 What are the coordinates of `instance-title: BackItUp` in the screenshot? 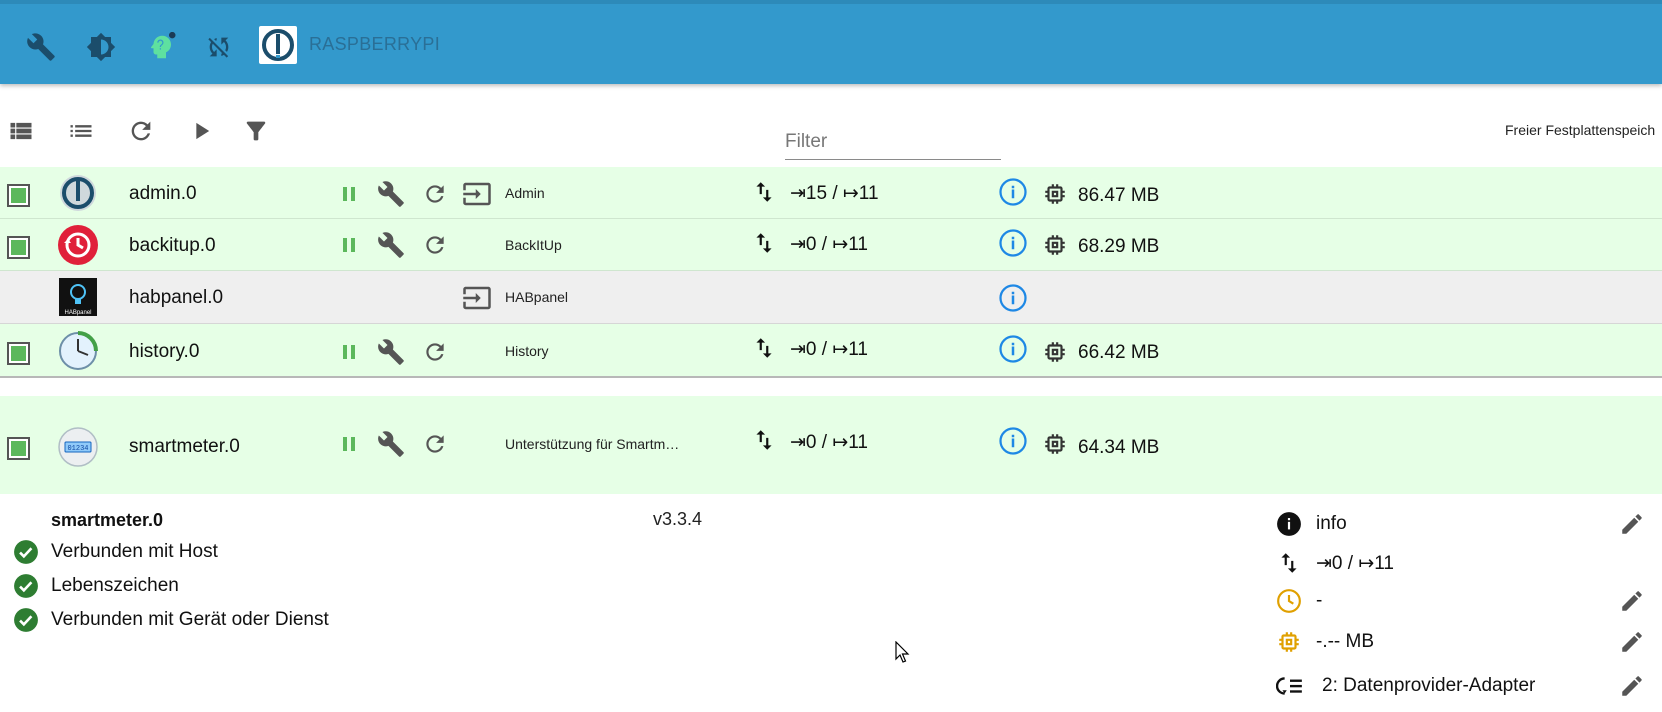 It's located at (533, 245).